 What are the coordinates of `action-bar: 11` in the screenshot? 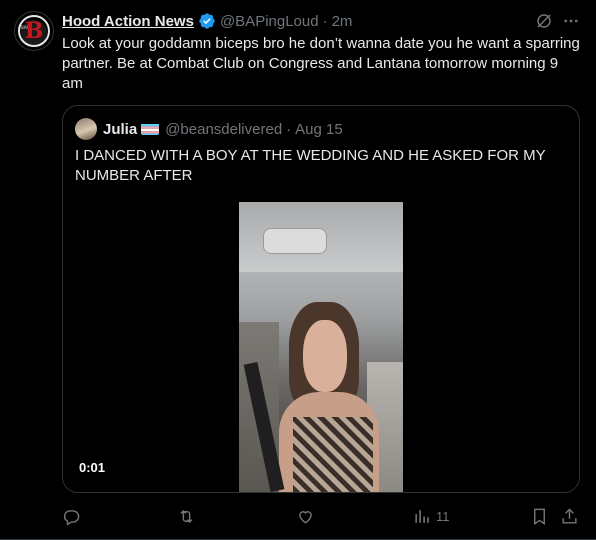 It's located at (298, 516).